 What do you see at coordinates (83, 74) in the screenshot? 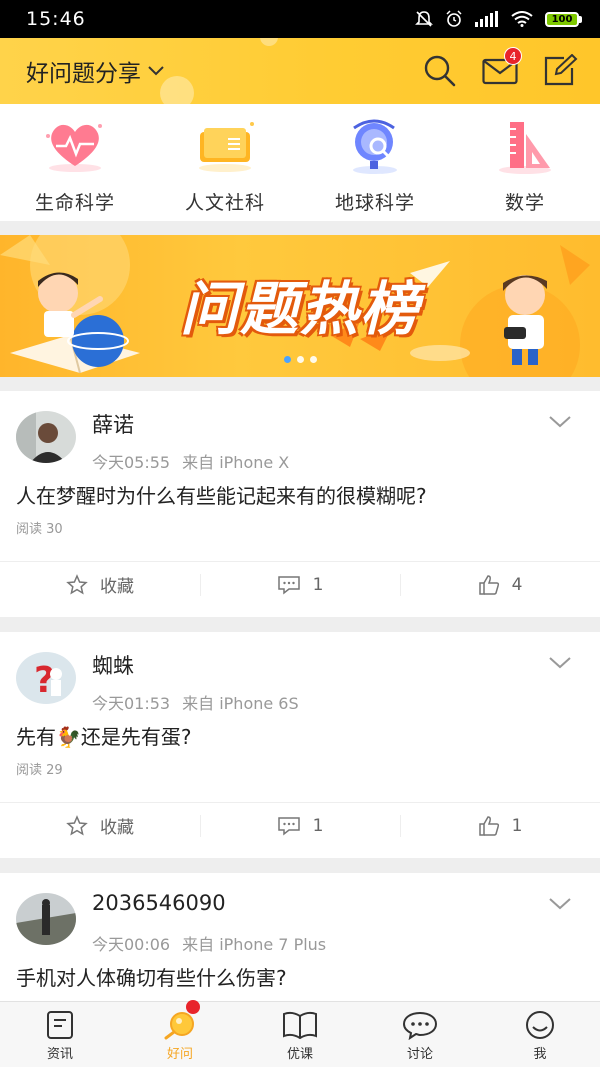
I see `page-title: 好问题分享` at bounding box center [83, 74].